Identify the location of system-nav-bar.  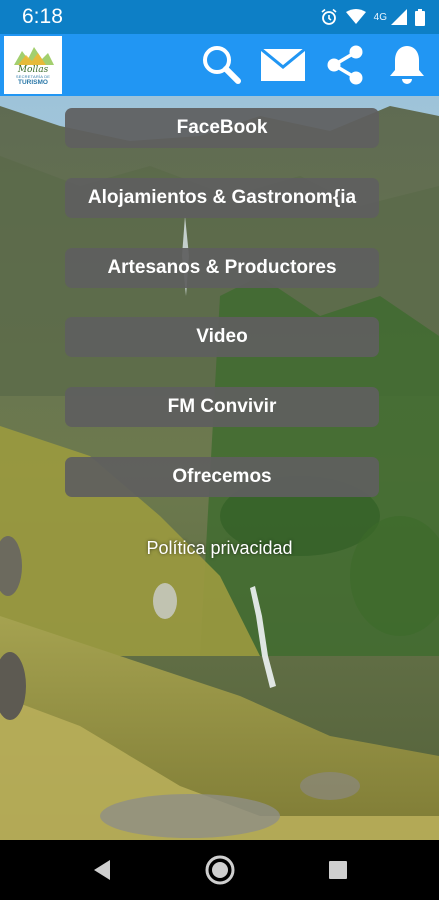
(219, 870).